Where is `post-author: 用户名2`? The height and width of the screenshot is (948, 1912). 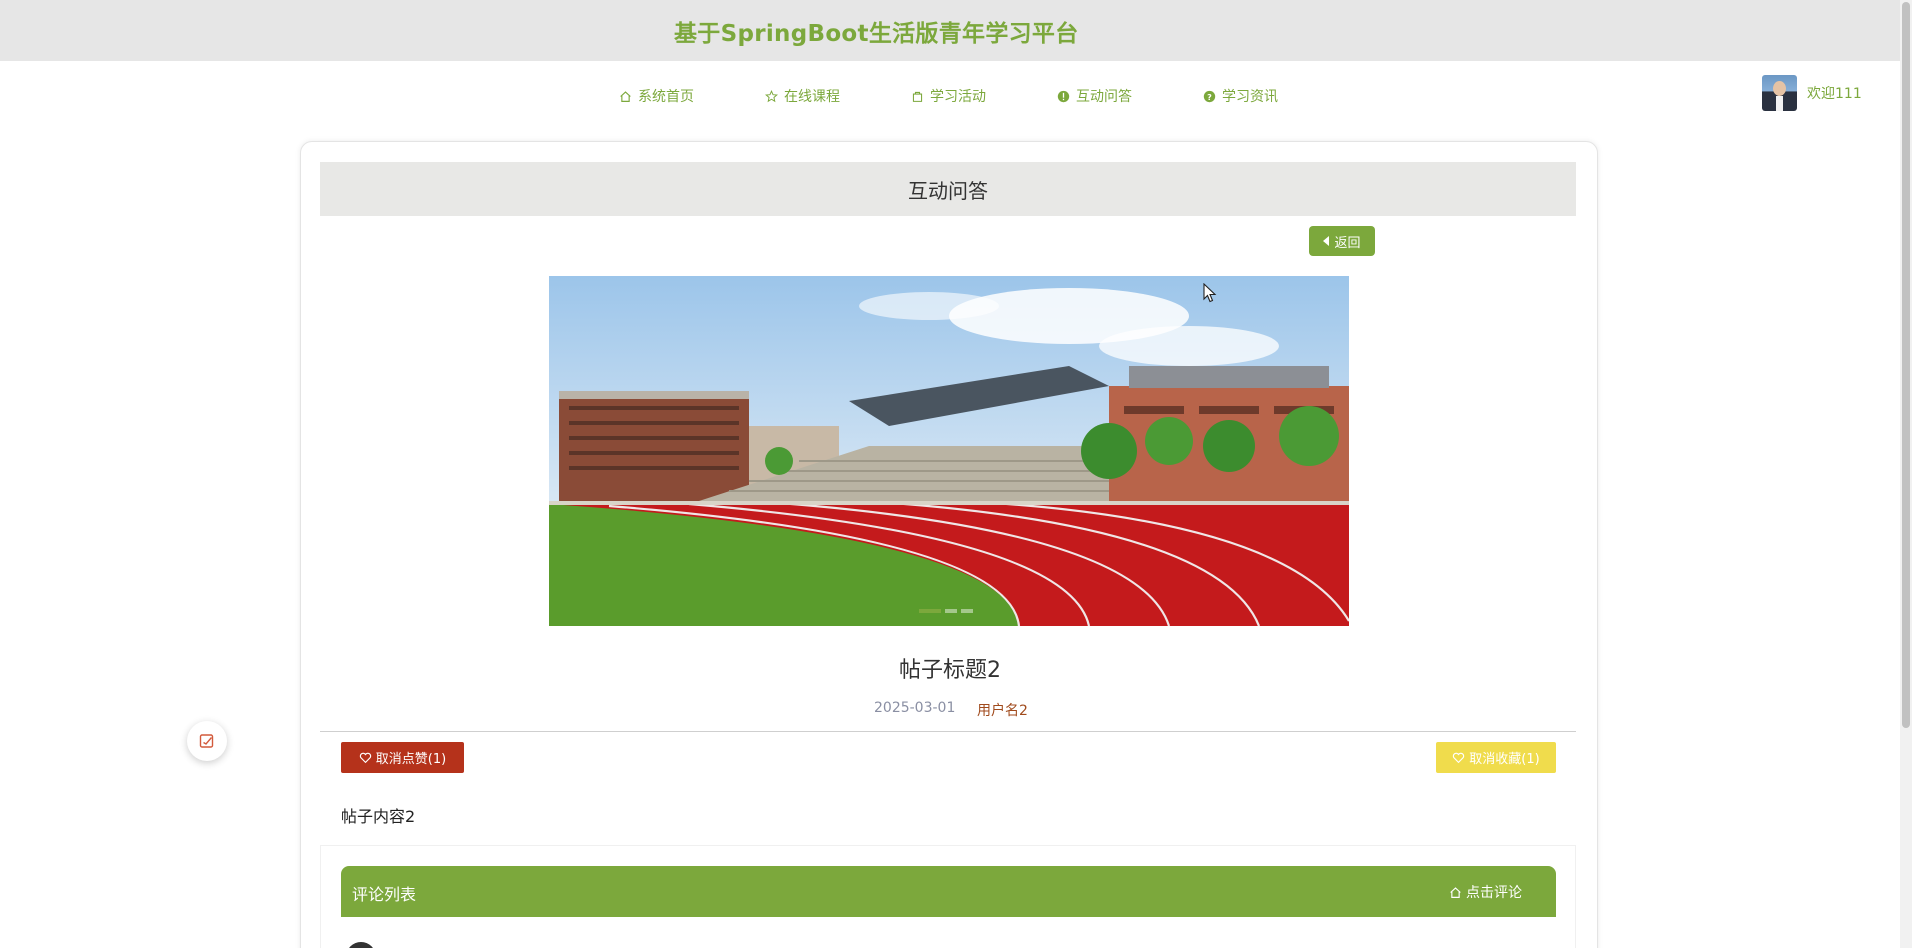 post-author: 用户名2 is located at coordinates (1002, 711).